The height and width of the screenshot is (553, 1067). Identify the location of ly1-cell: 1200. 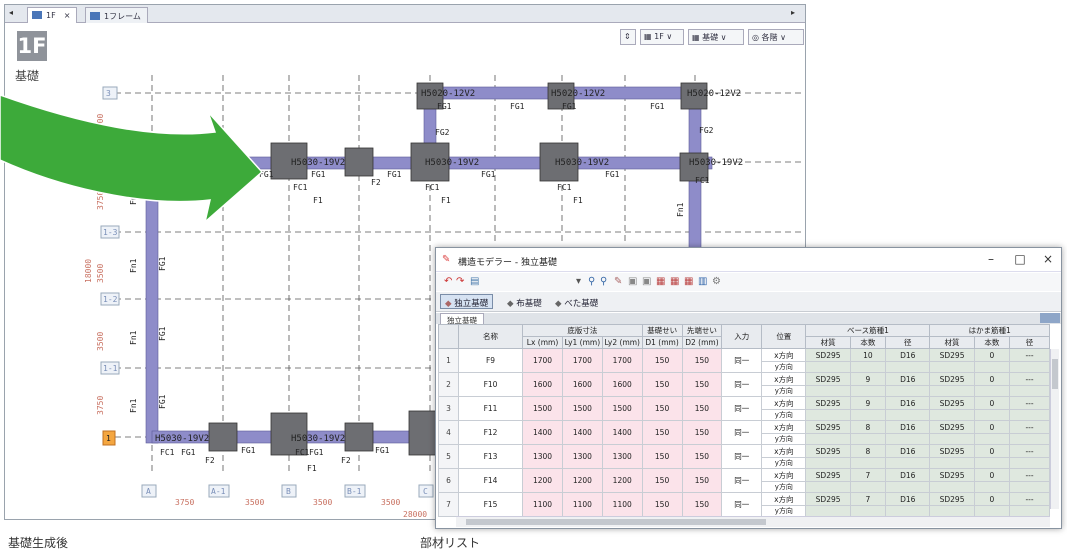
(582, 480).